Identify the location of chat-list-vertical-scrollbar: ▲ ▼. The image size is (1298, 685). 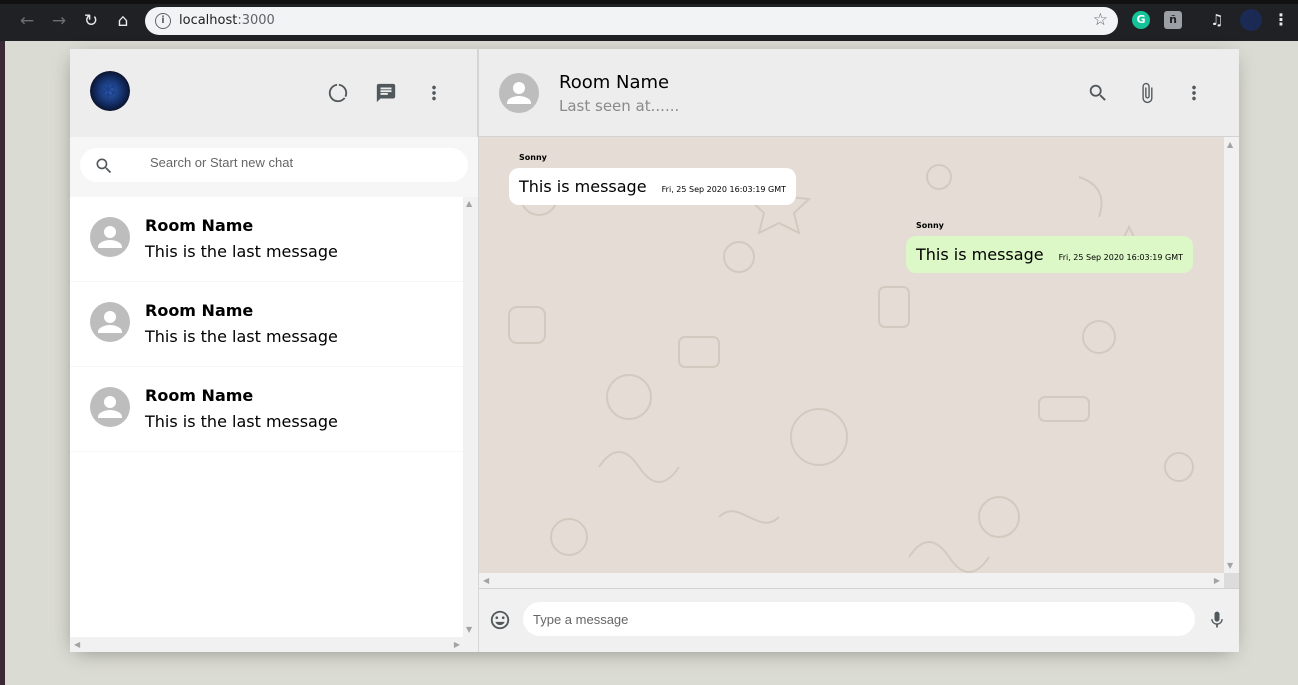
(470, 424).